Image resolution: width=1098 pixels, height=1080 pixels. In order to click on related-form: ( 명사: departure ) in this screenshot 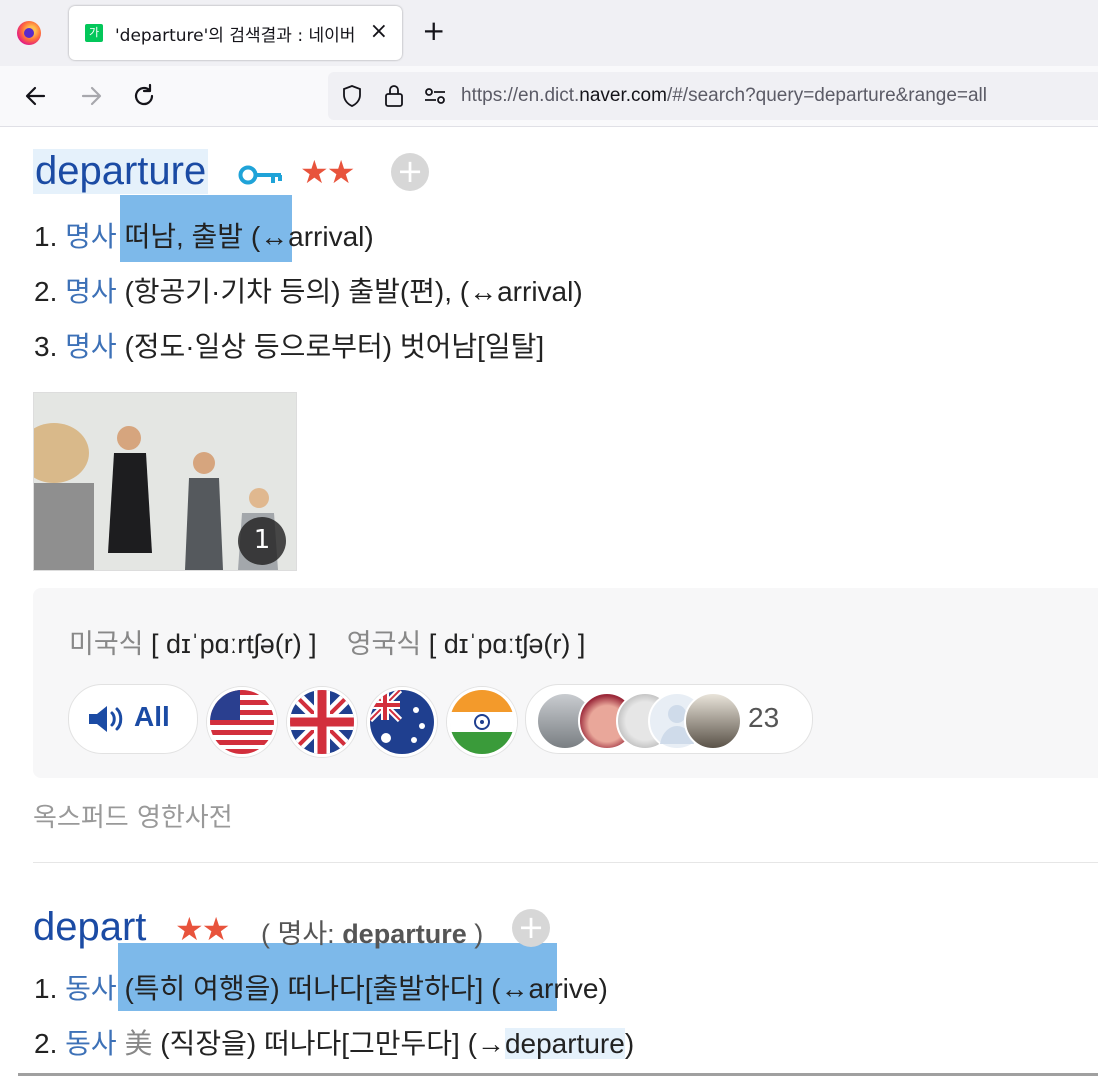, I will do `click(372, 934)`.